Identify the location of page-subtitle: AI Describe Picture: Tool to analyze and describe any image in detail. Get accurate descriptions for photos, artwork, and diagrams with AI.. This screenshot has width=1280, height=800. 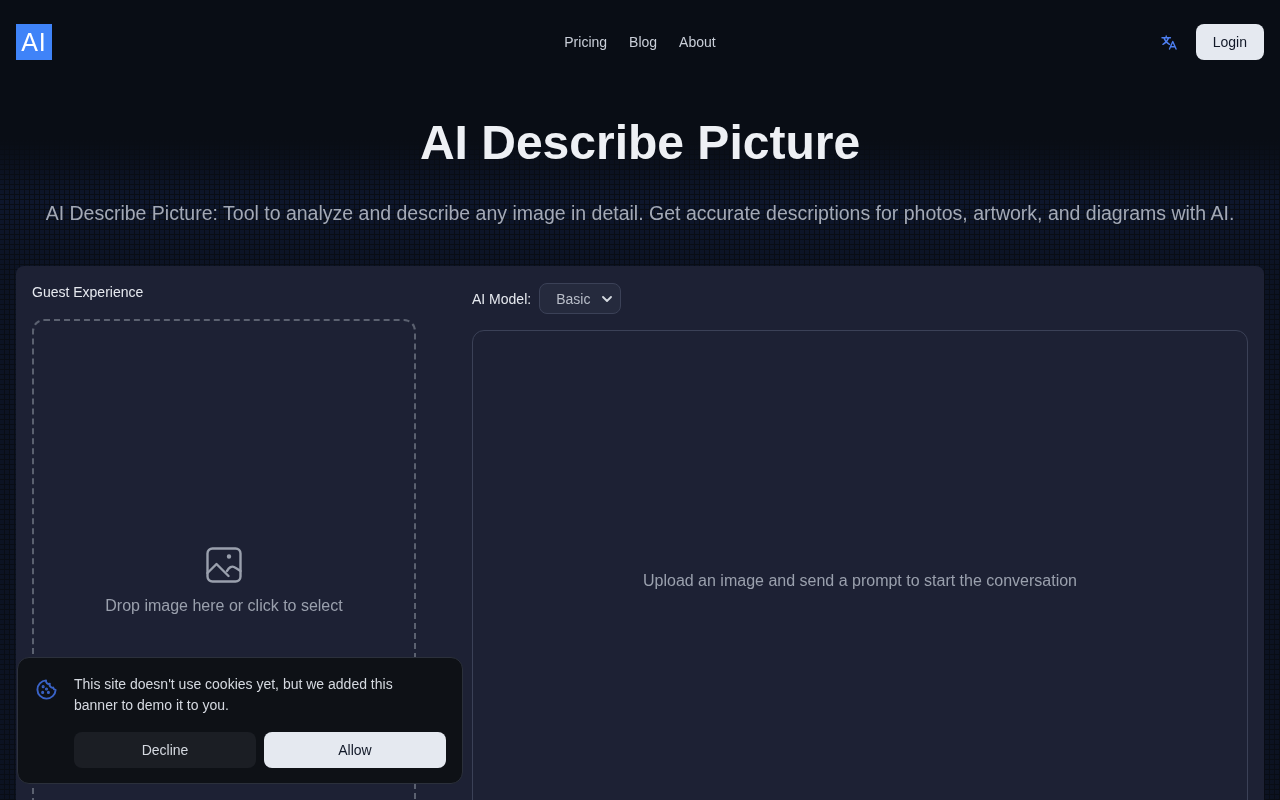
(640, 213).